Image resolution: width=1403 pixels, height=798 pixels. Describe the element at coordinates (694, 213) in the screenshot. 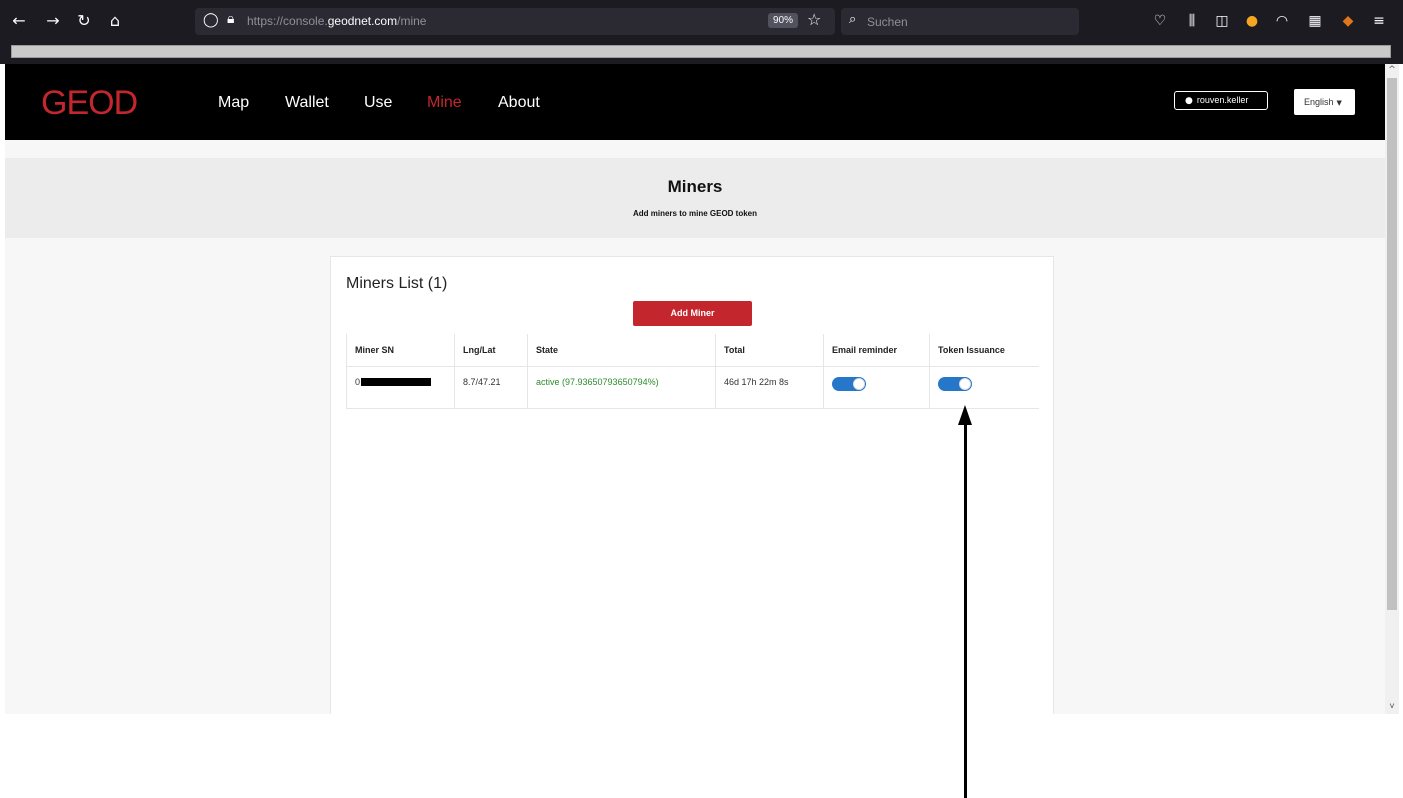

I see `page-subtitle: Add miners to mine GEOD token` at that location.